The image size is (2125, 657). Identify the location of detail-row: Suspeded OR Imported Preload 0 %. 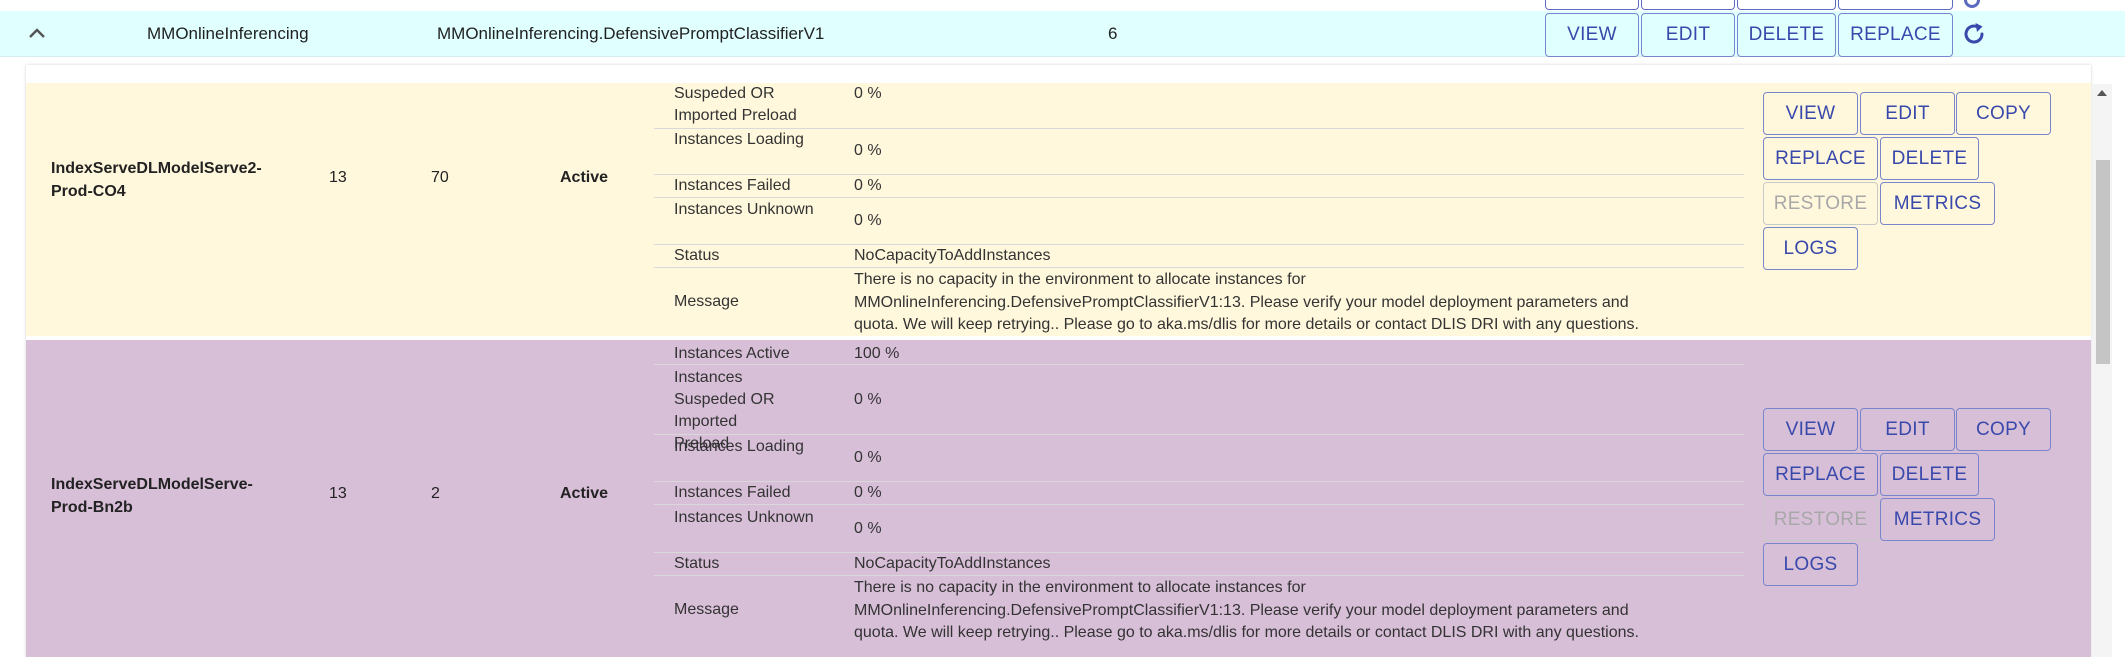
(1199, 106).